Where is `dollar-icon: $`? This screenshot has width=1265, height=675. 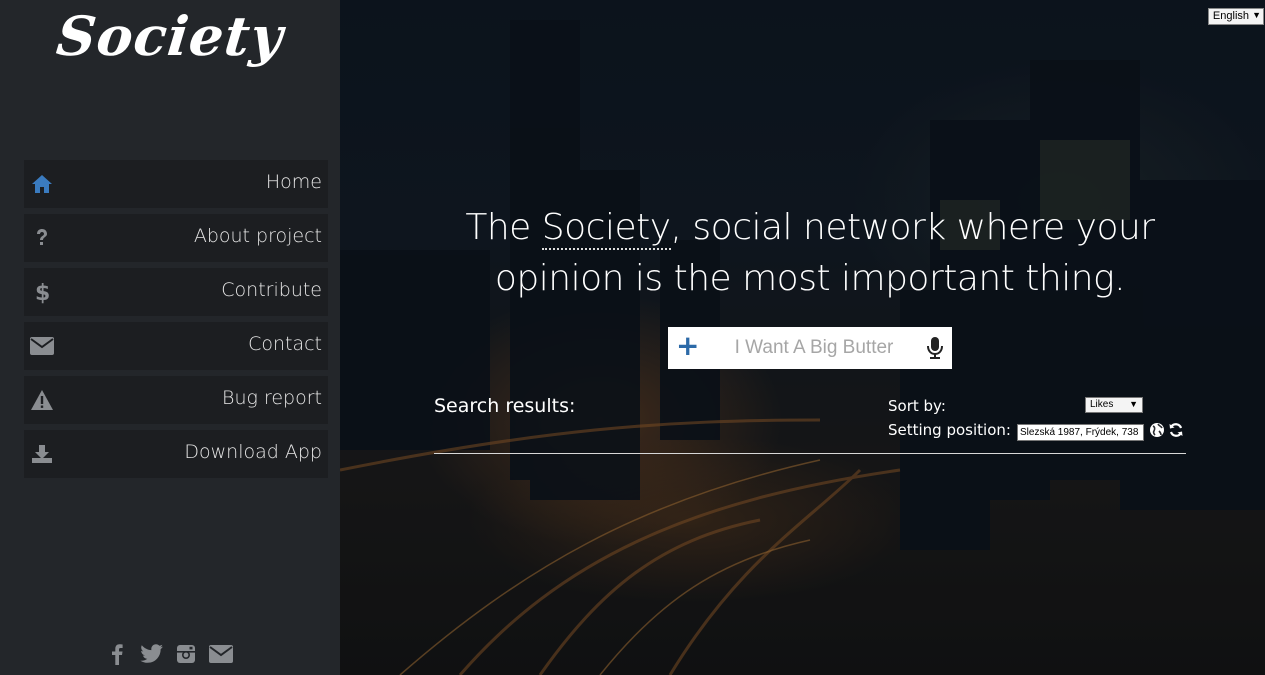
dollar-icon: $ is located at coordinates (42, 292).